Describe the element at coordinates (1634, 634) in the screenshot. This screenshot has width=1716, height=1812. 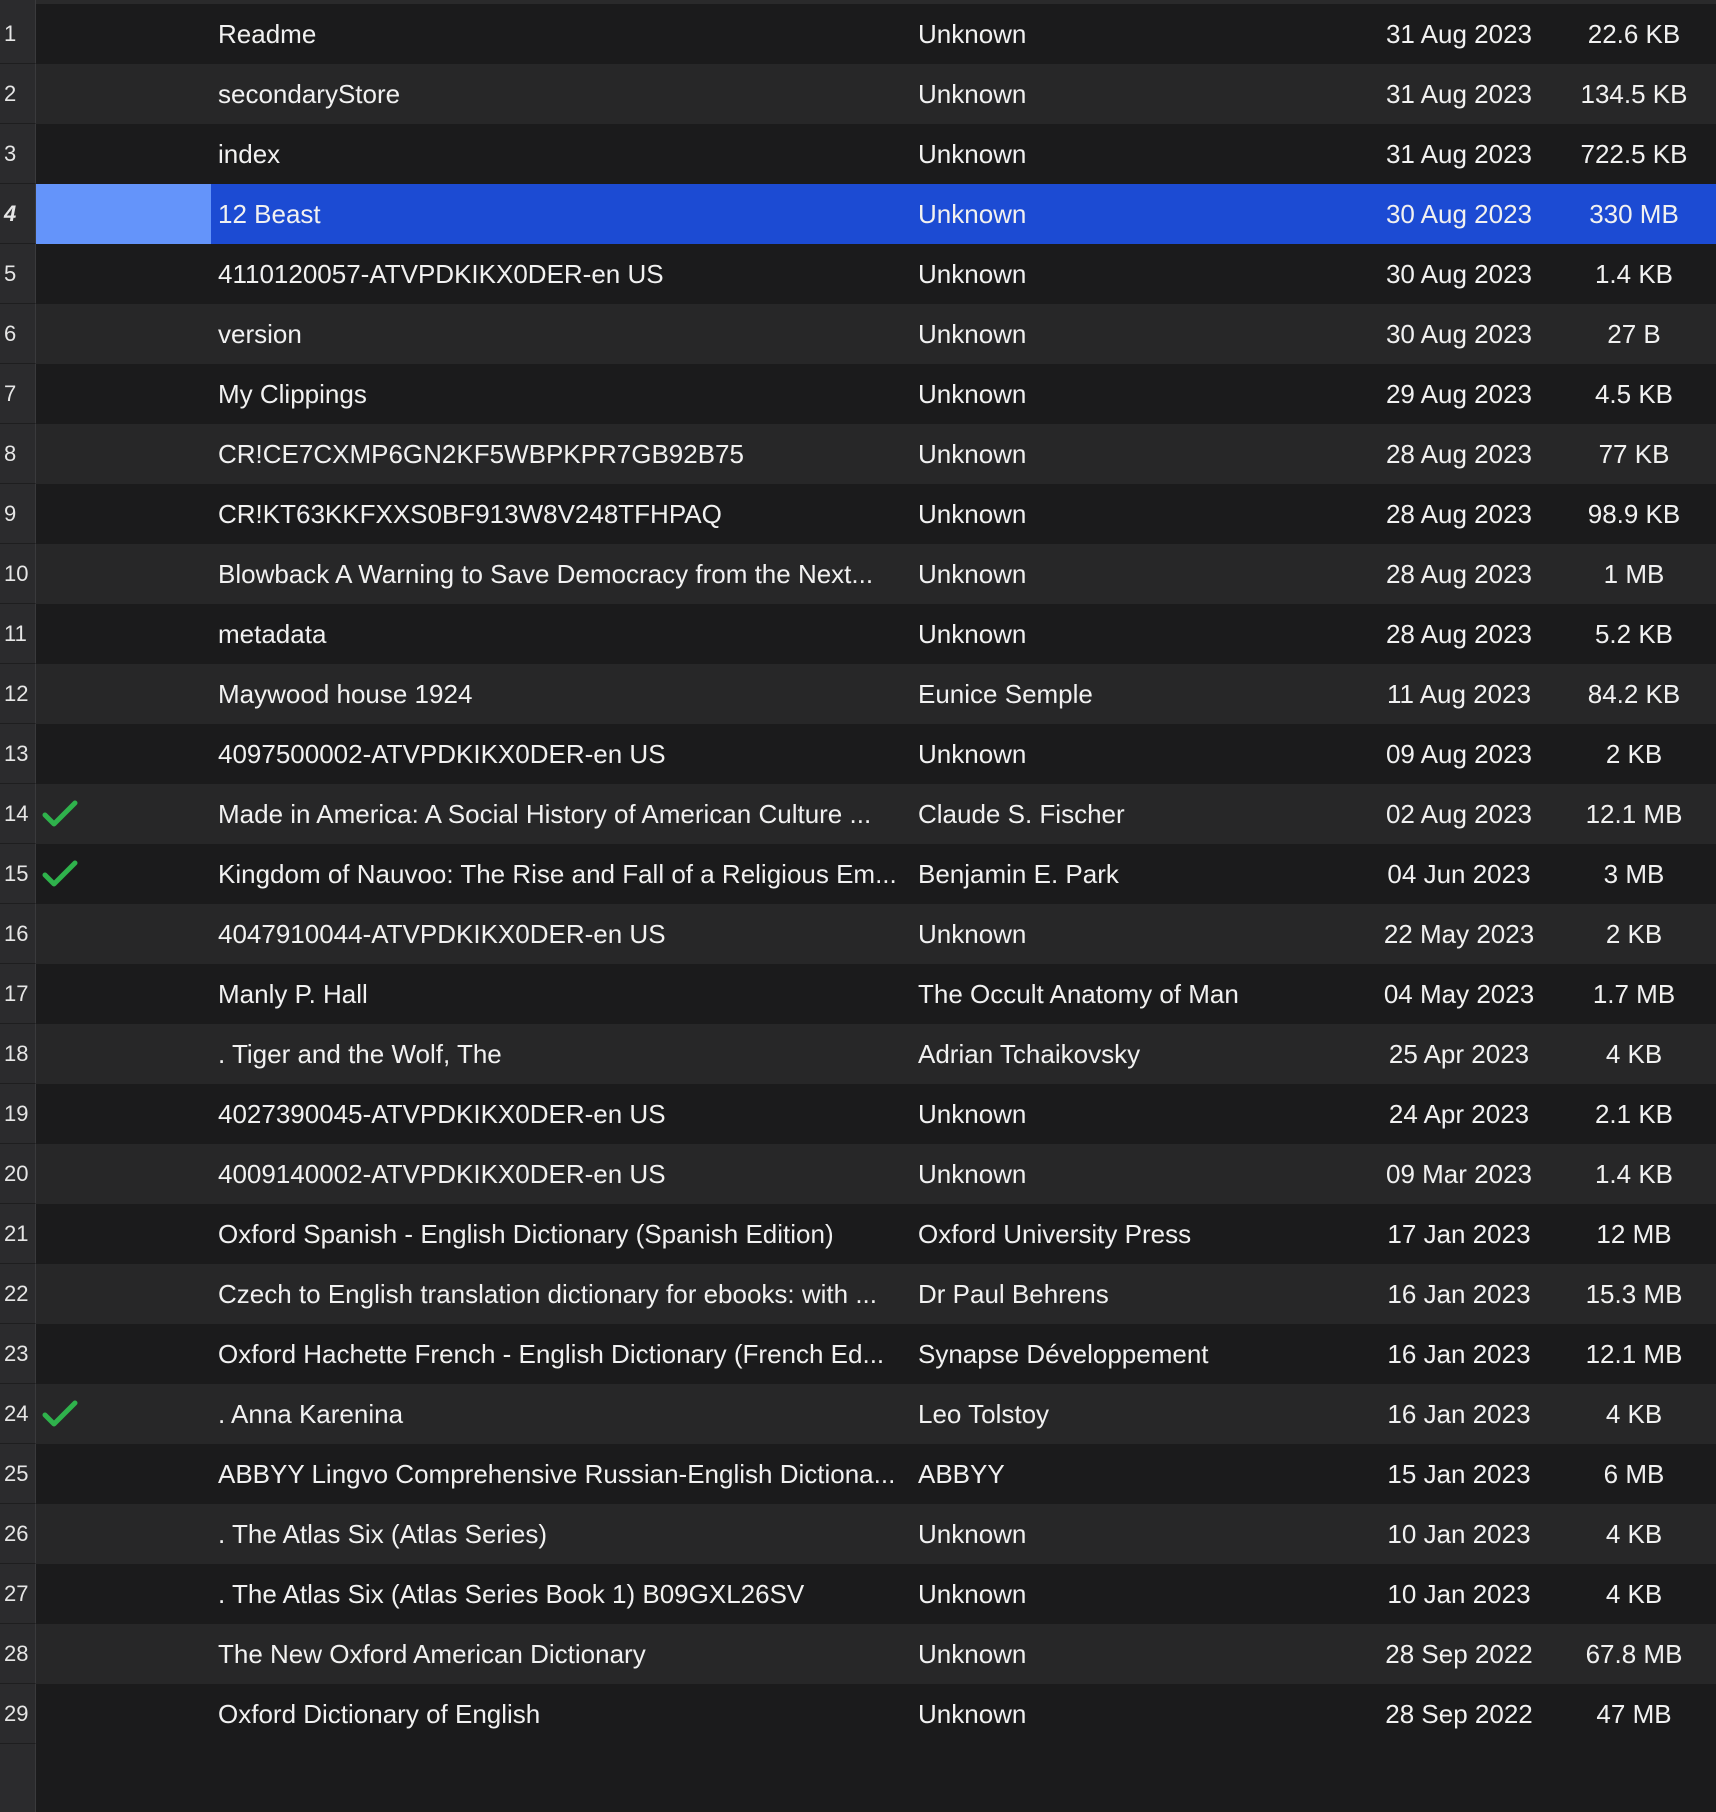
I see `size-cell: 5.2 KB` at that location.